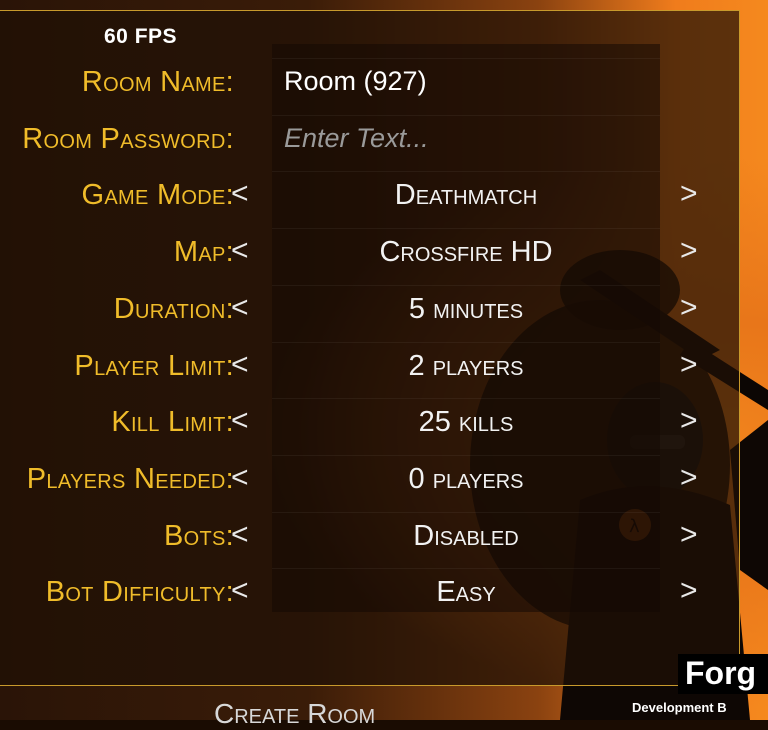  Describe the element at coordinates (689, 194) in the screenshot. I see `game-mode-next-arrow: >` at that location.